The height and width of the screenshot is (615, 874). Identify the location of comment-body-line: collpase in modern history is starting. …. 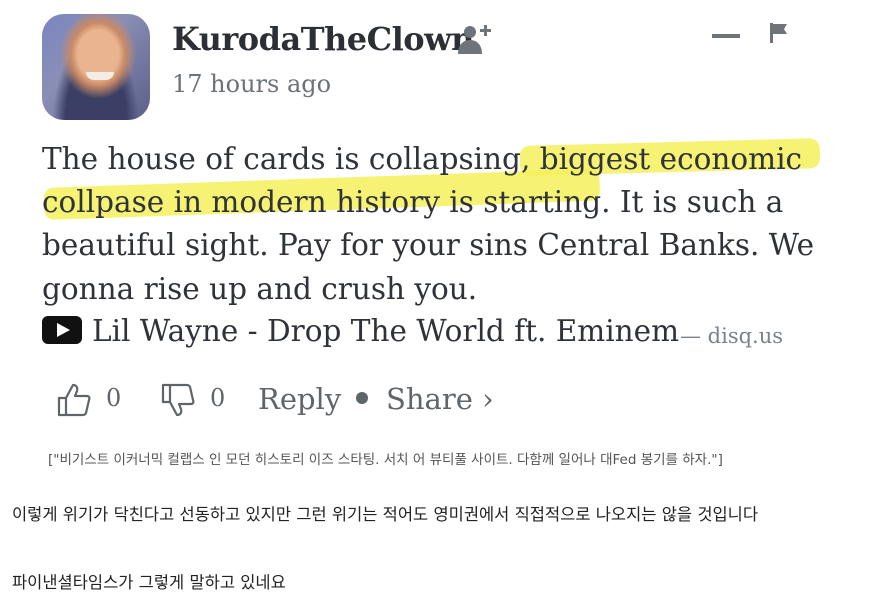
(413, 202).